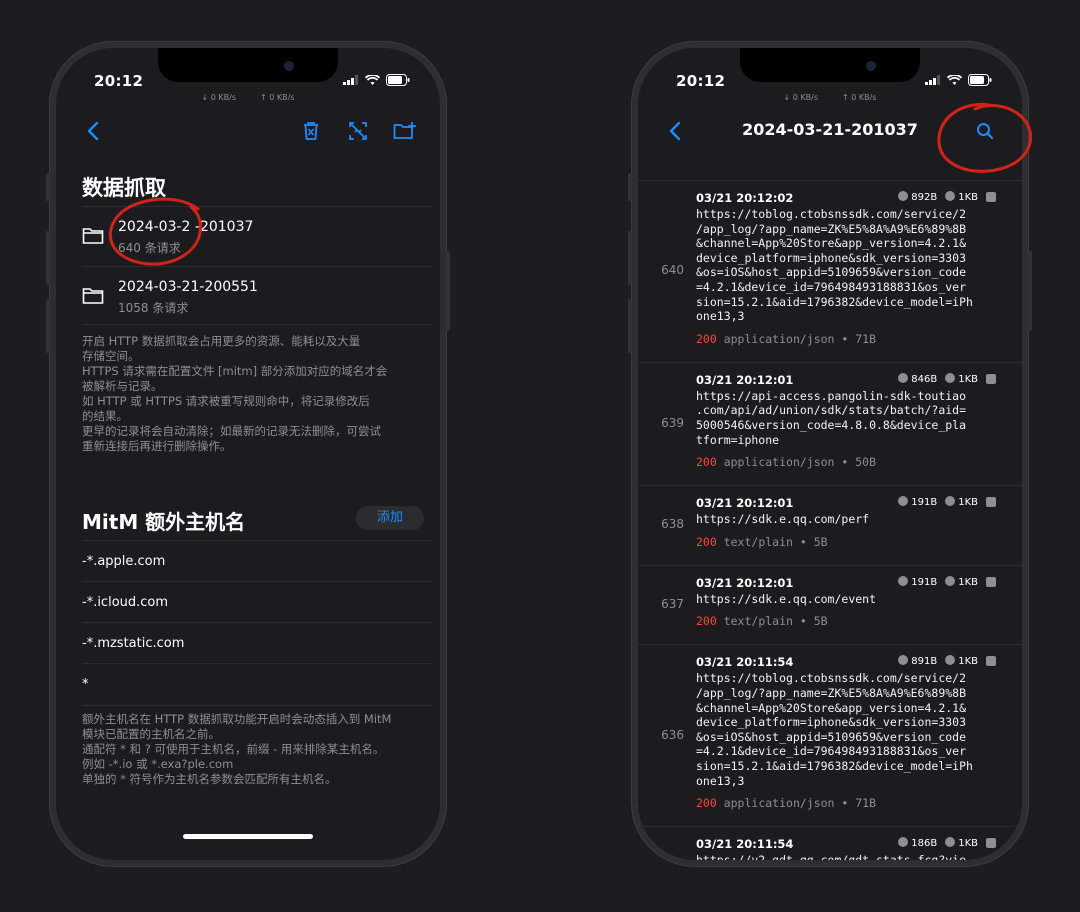 This screenshot has width=1080, height=912. I want to click on battery-icon, so click(980, 80).